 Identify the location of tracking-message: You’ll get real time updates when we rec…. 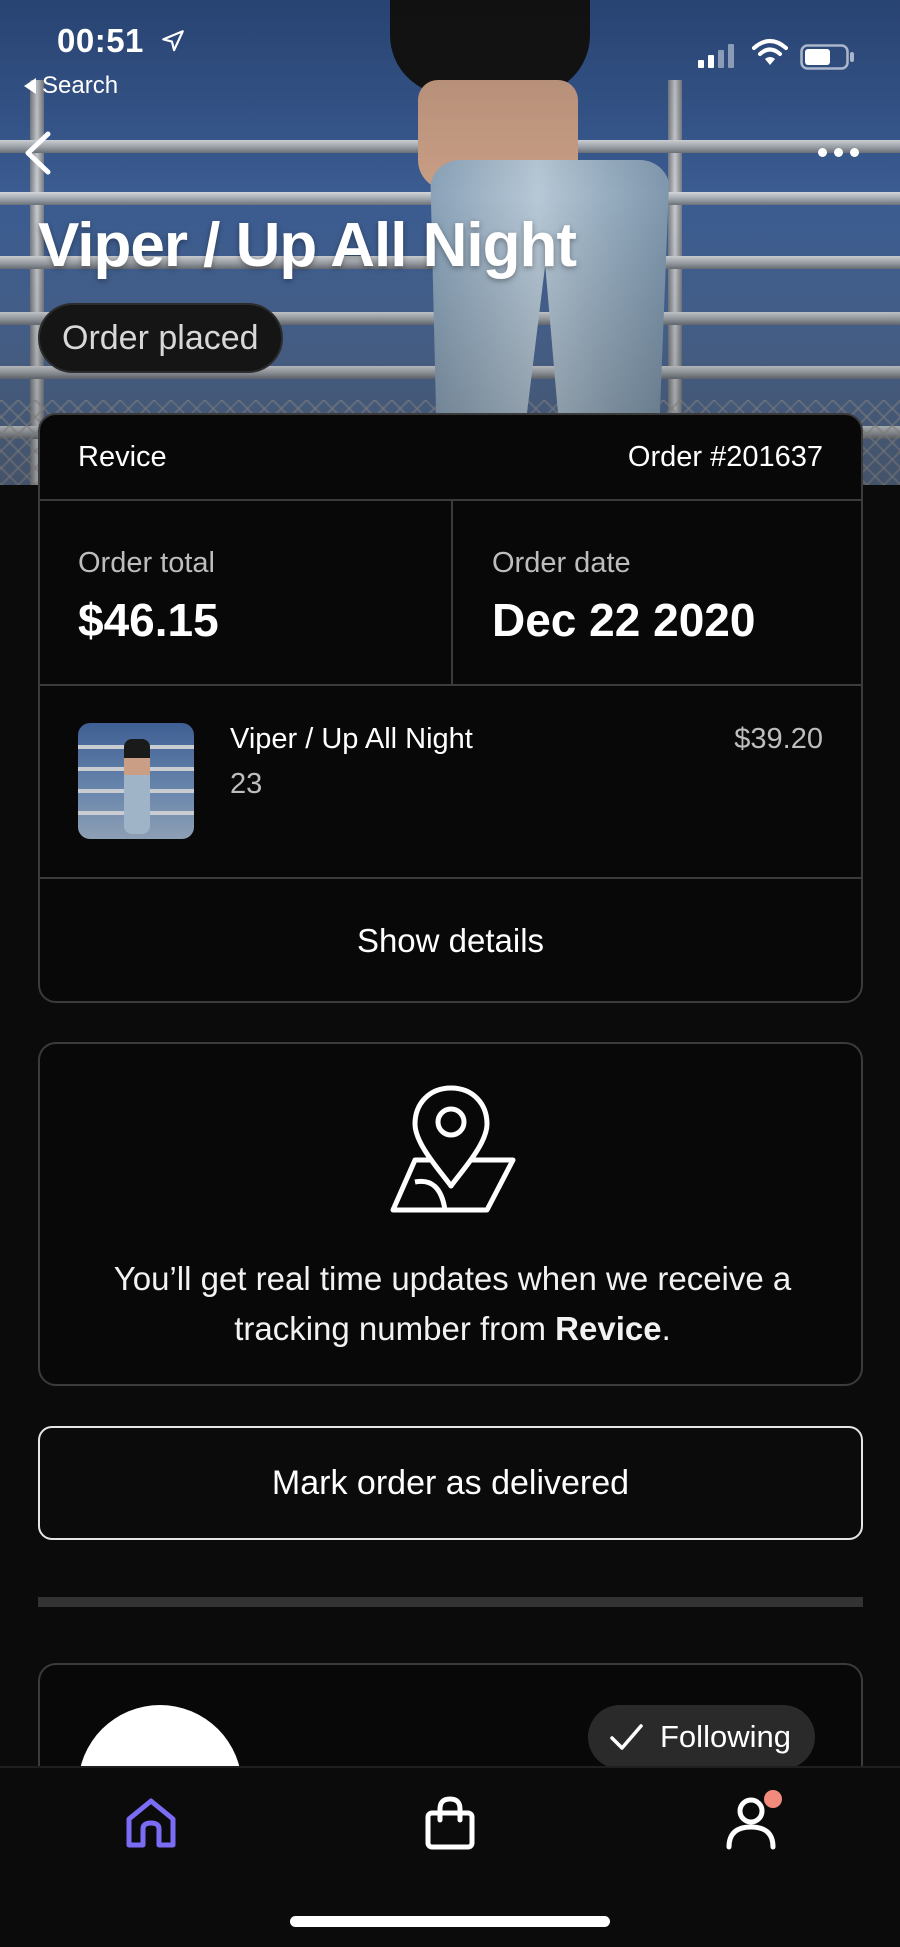
(452, 1304).